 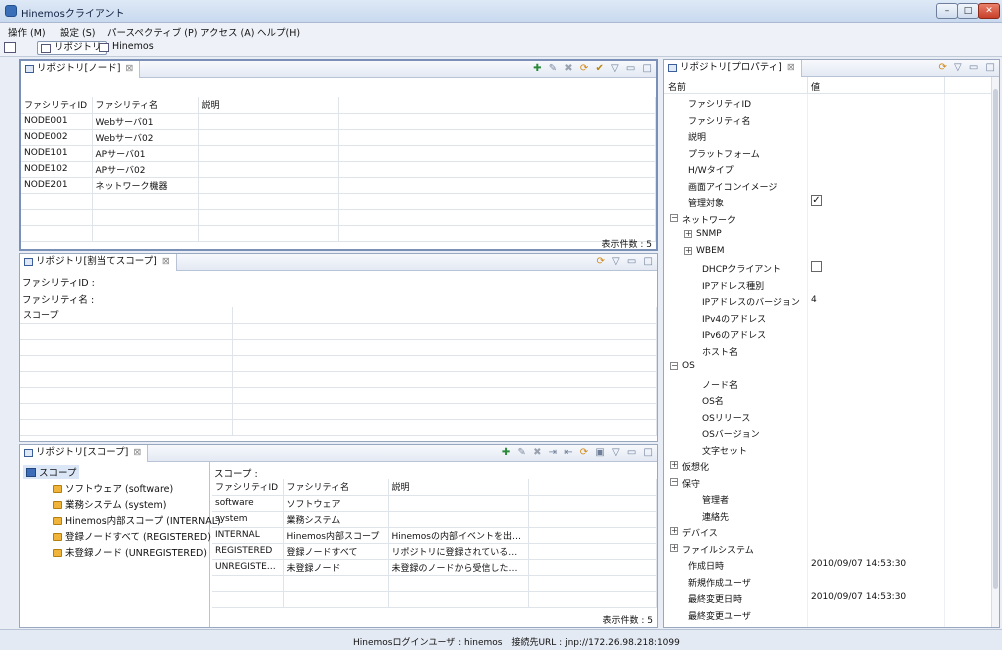 I want to click on tab-property-view: リポジトリ[プロパティ] ⊠, so click(x=733, y=68).